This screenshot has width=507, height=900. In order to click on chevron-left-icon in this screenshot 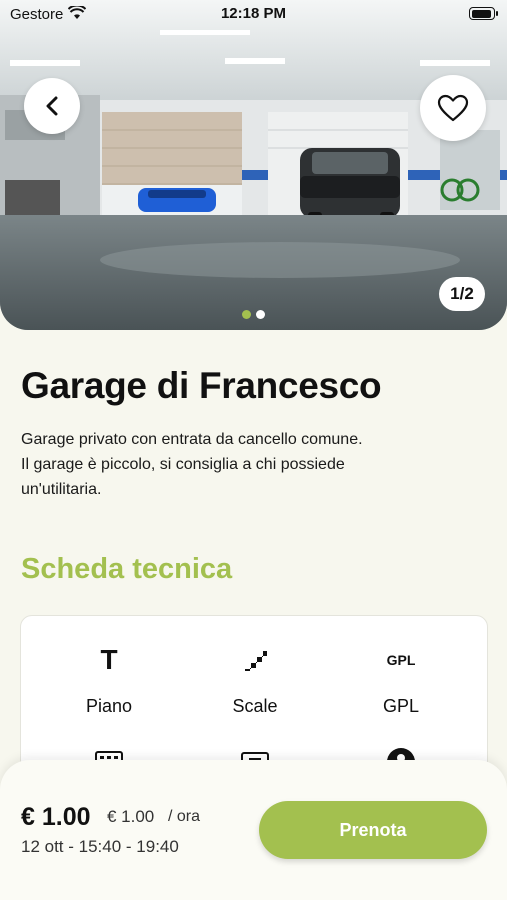, I will do `click(52, 106)`.